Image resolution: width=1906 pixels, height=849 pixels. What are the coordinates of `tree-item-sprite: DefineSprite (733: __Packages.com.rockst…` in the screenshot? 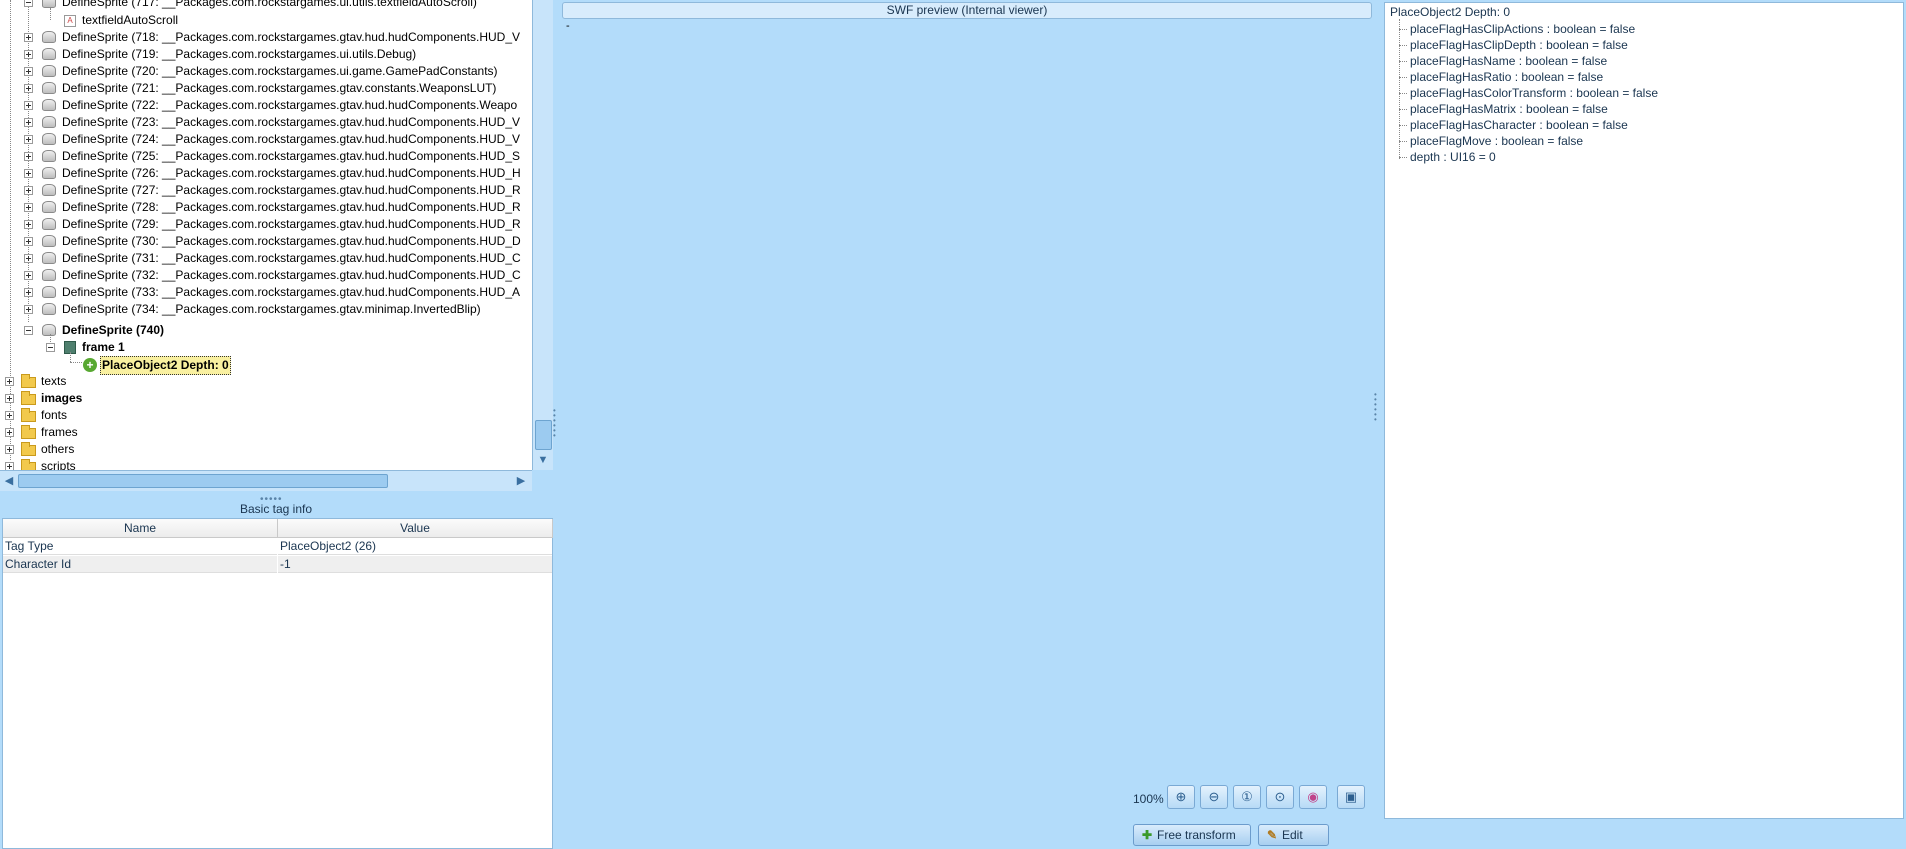 It's located at (265, 292).